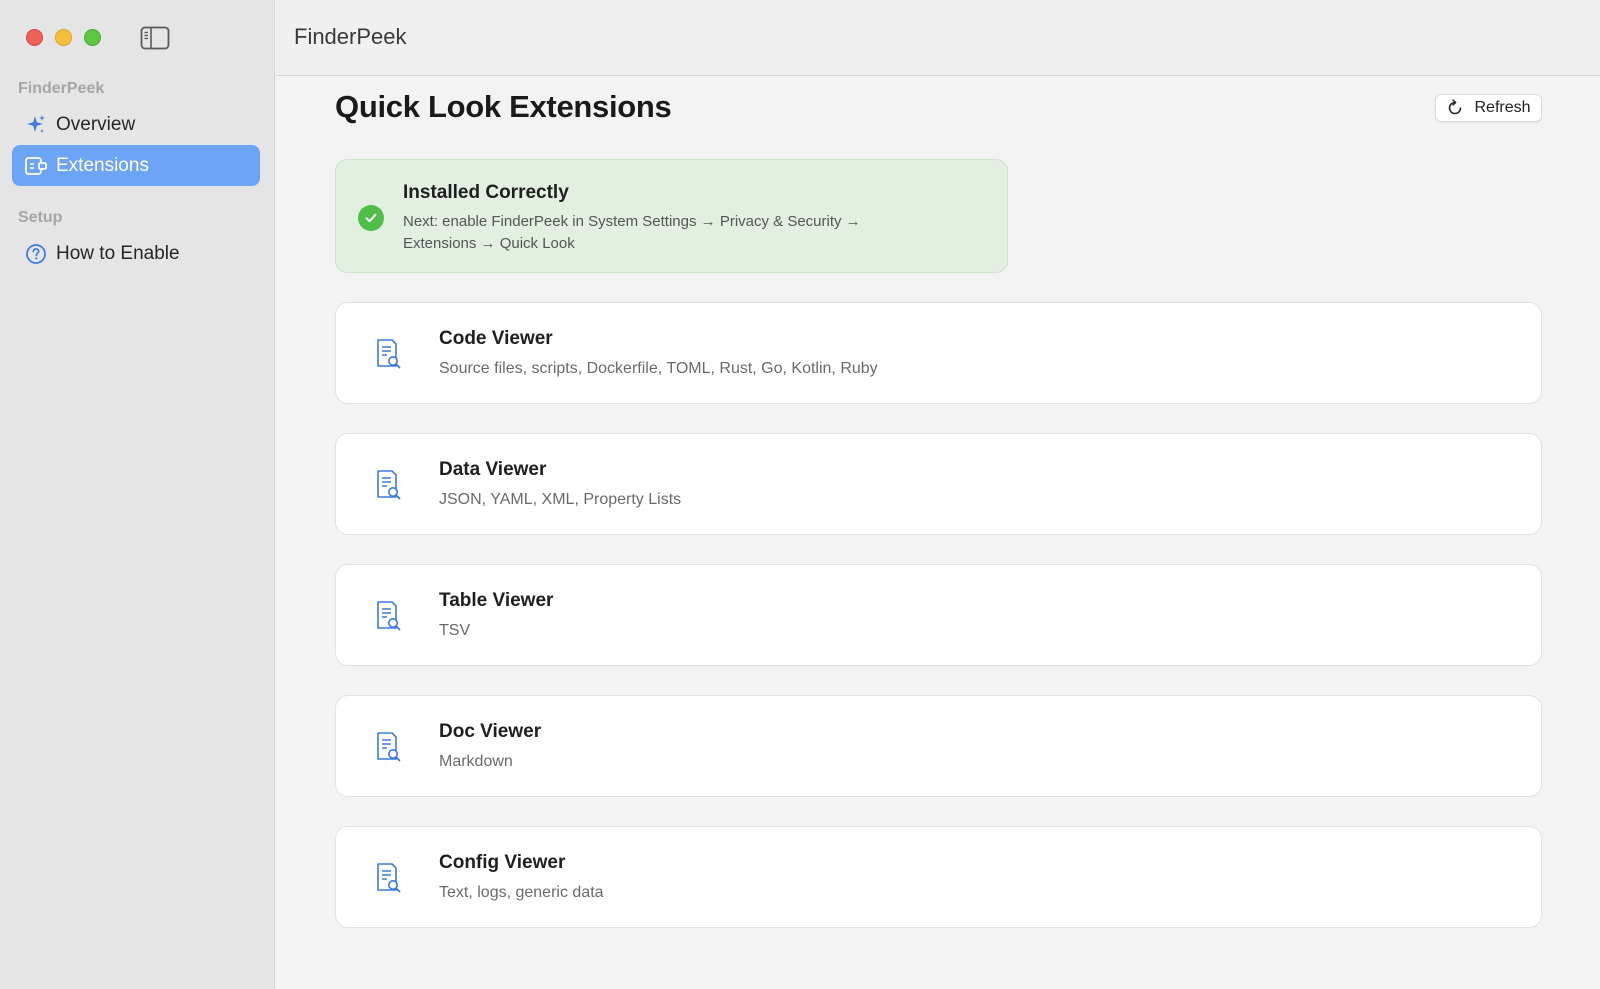  Describe the element at coordinates (938, 877) in the screenshot. I see `extension-card: Config Viewer Text, logs, generic data` at that location.